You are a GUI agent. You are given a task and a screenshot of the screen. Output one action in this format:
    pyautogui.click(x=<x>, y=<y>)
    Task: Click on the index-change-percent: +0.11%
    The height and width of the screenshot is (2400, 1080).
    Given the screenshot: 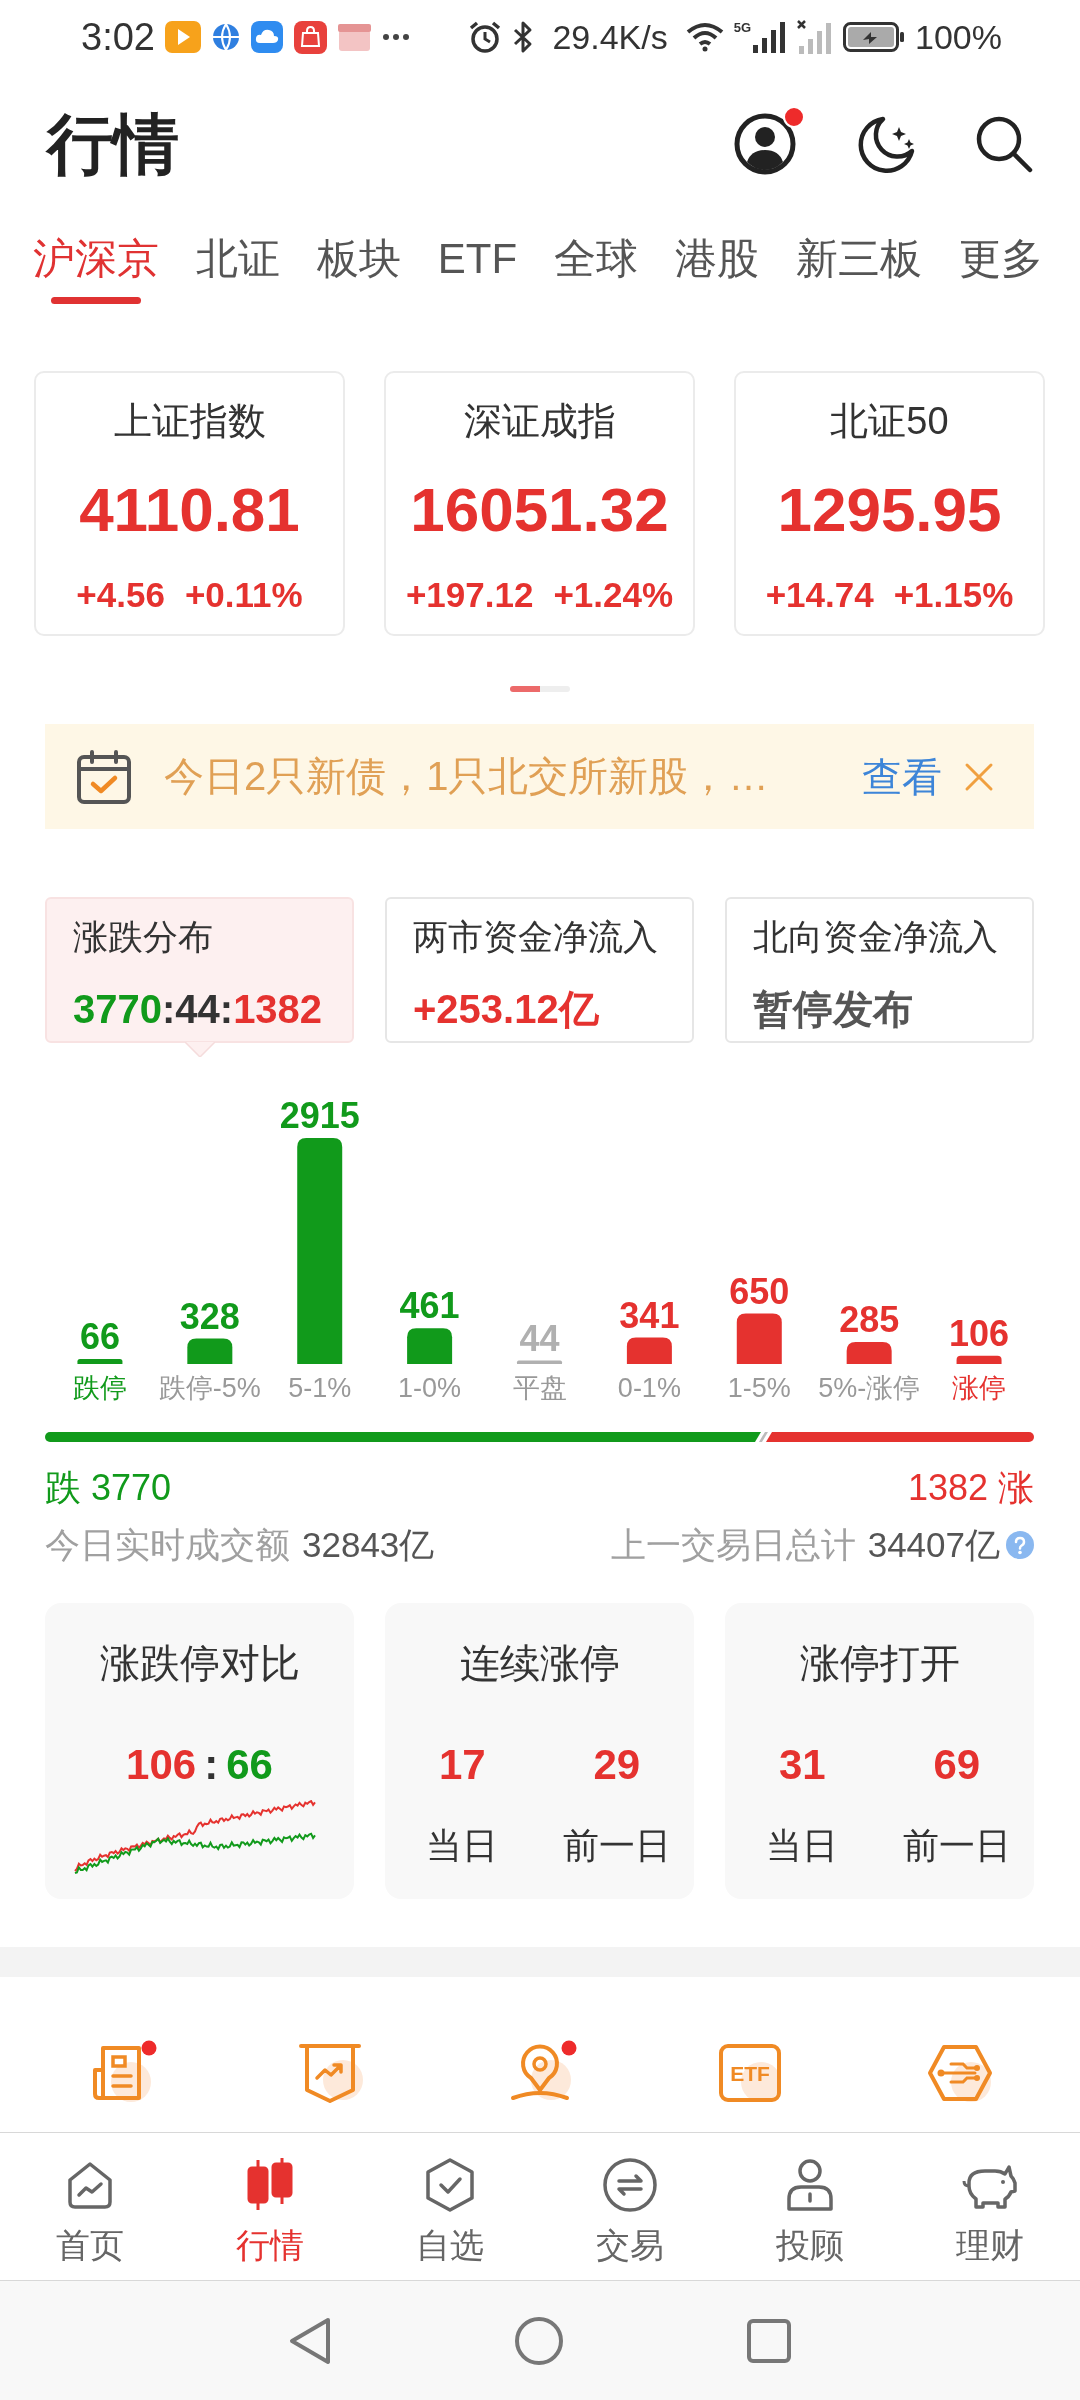 What is the action you would take?
    pyautogui.click(x=243, y=595)
    